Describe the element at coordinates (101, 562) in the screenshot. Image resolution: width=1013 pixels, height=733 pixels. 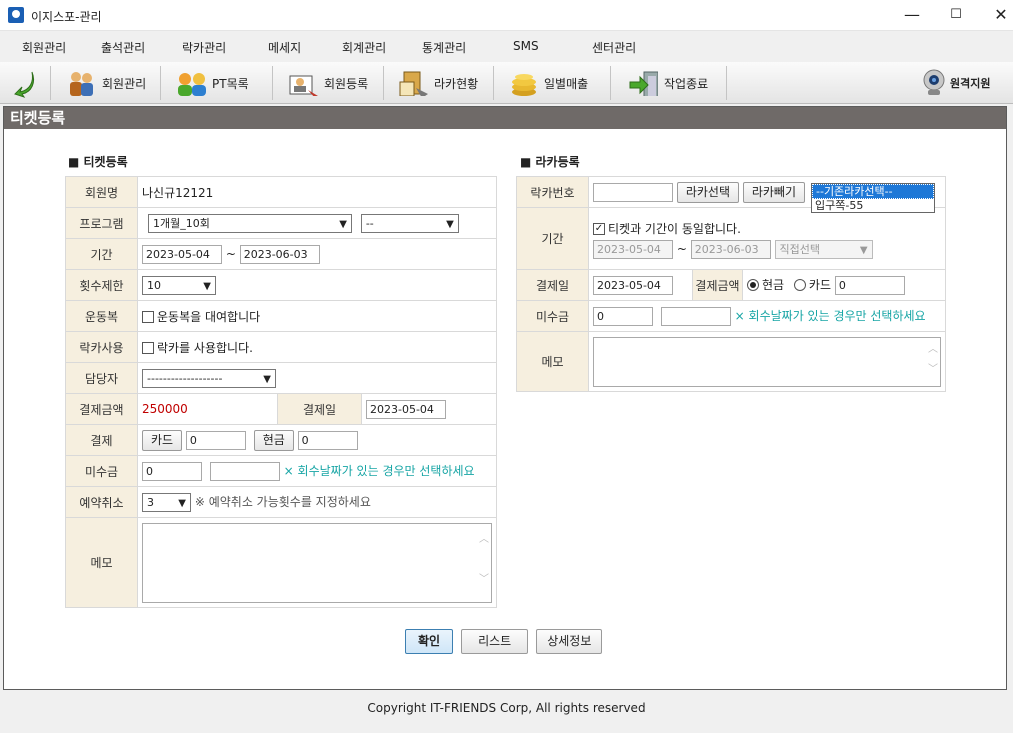
I see `memo-label: 메모` at that location.